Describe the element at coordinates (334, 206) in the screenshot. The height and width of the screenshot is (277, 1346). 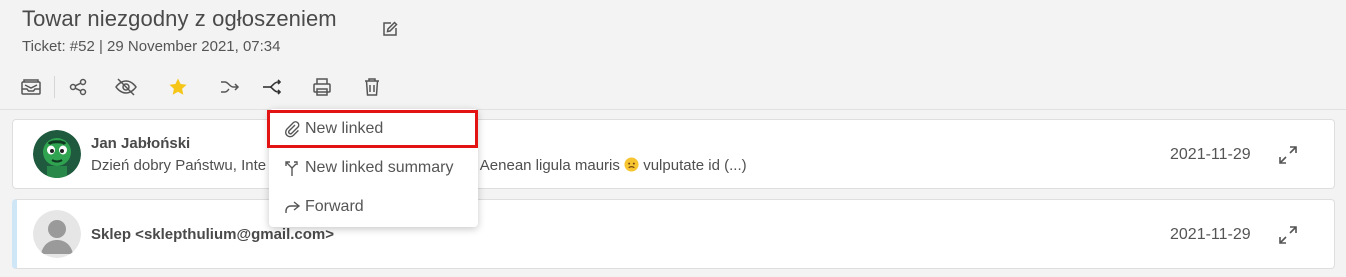
I see `menu-item-label: Forward` at that location.